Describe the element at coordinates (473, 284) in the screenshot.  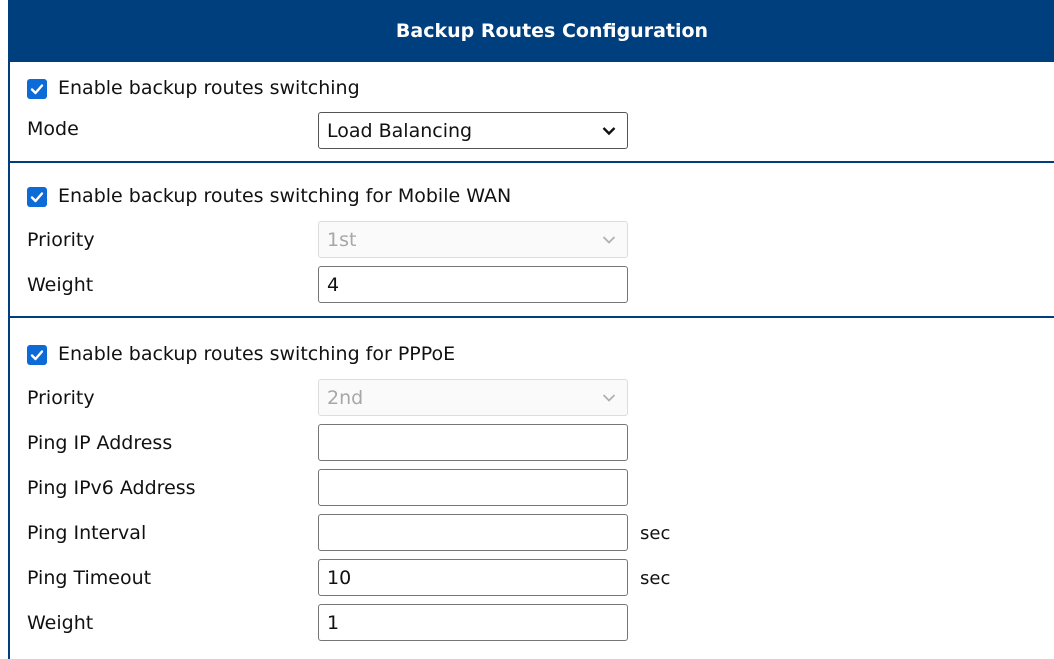
I see `mobile-wan-weight-input: 4` at that location.